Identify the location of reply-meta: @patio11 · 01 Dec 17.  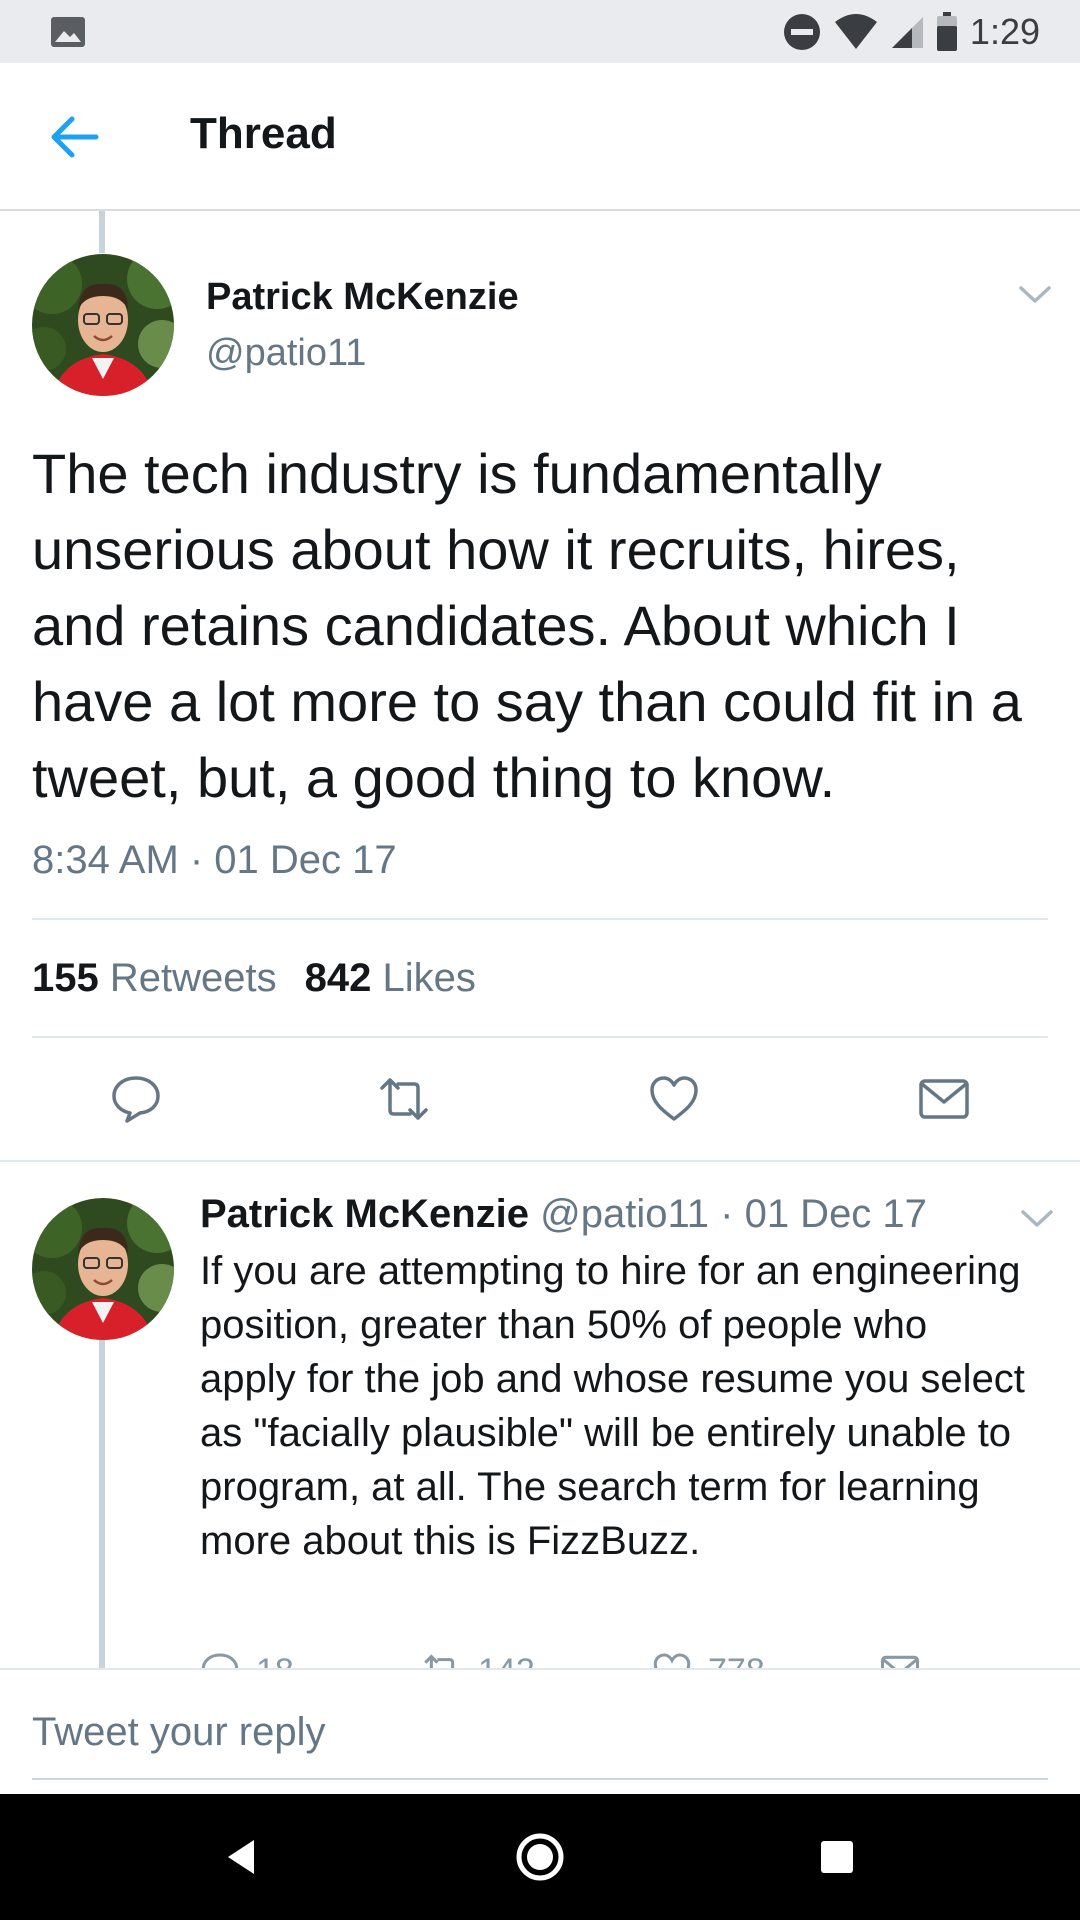
(733, 1214).